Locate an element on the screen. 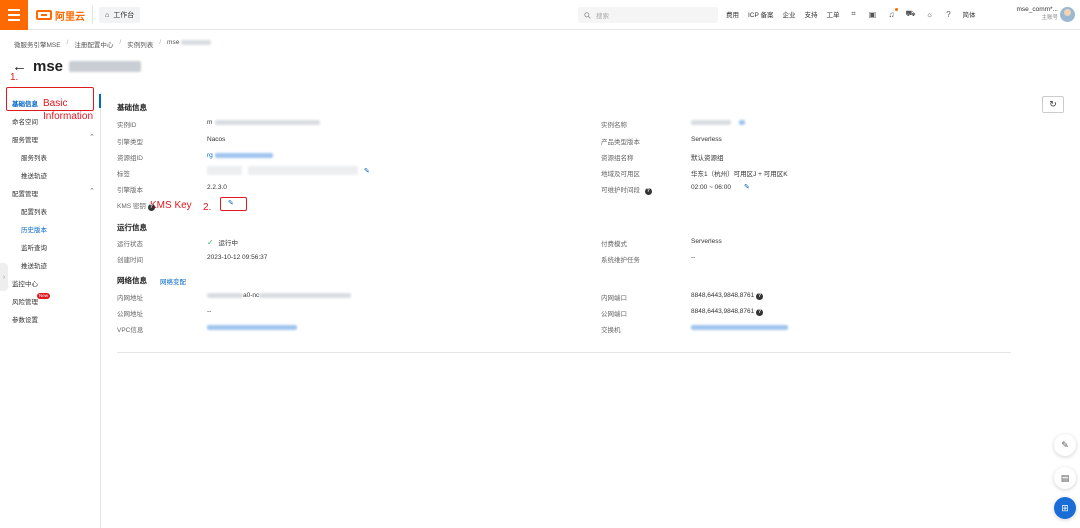 The image size is (1080, 528). sidebar-collapse-handle: › is located at coordinates (4, 277).